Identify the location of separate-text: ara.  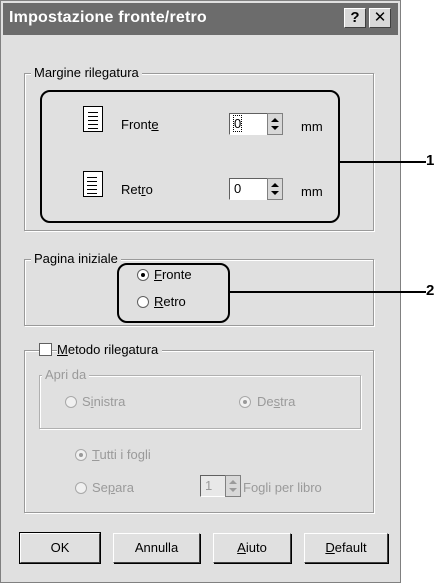
(124, 487).